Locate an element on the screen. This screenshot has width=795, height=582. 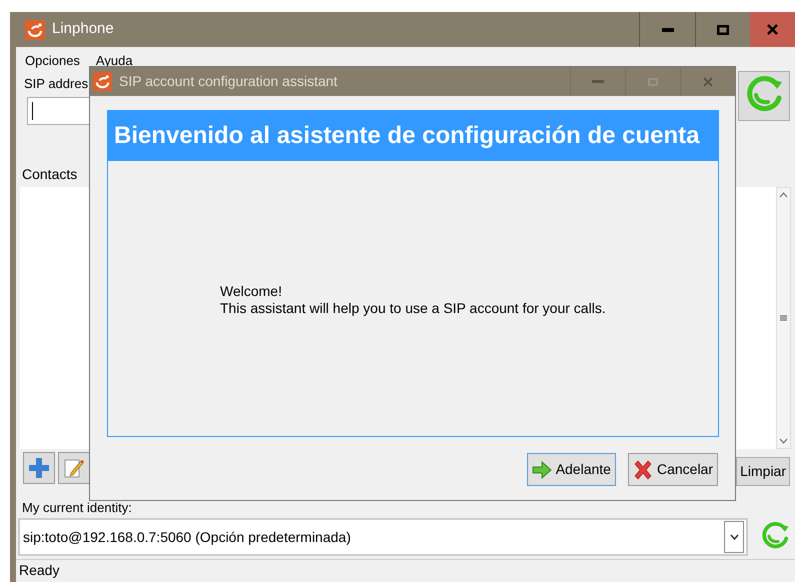
scroll-up-icon is located at coordinates (783, 195).